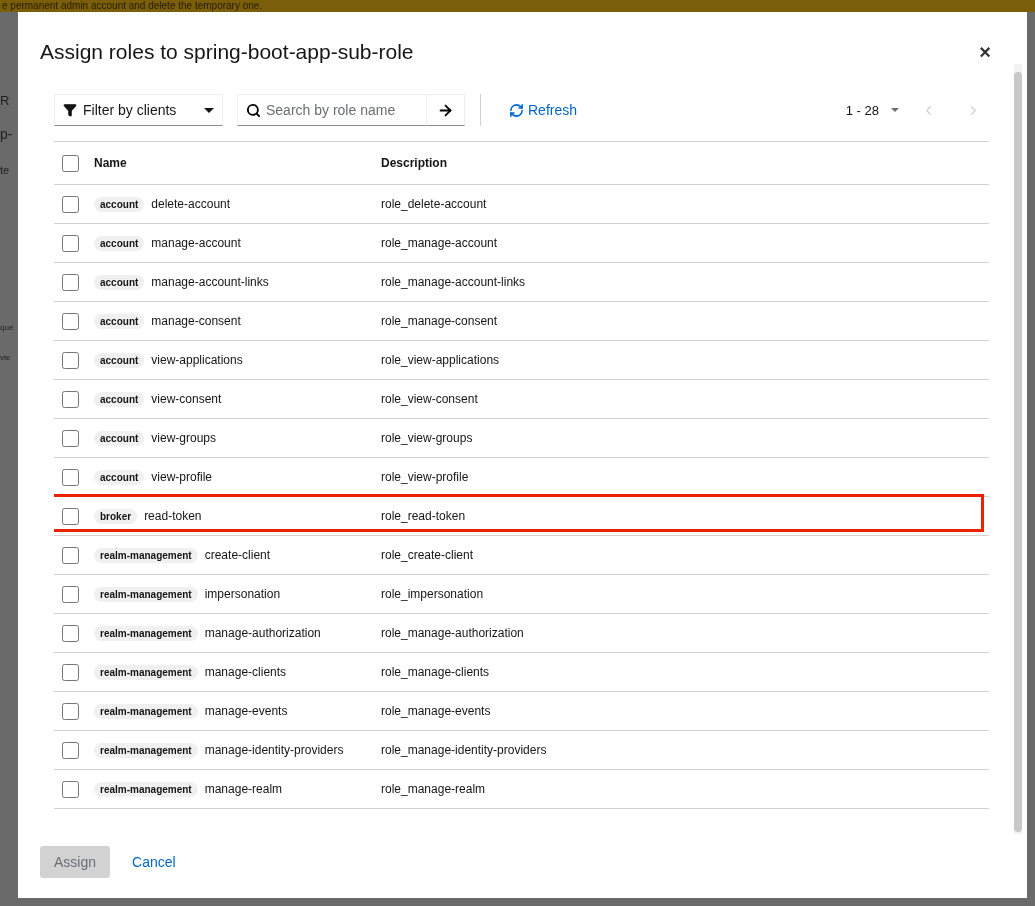  Describe the element at coordinates (423, 516) in the screenshot. I see `role-description: role_read-token` at that location.